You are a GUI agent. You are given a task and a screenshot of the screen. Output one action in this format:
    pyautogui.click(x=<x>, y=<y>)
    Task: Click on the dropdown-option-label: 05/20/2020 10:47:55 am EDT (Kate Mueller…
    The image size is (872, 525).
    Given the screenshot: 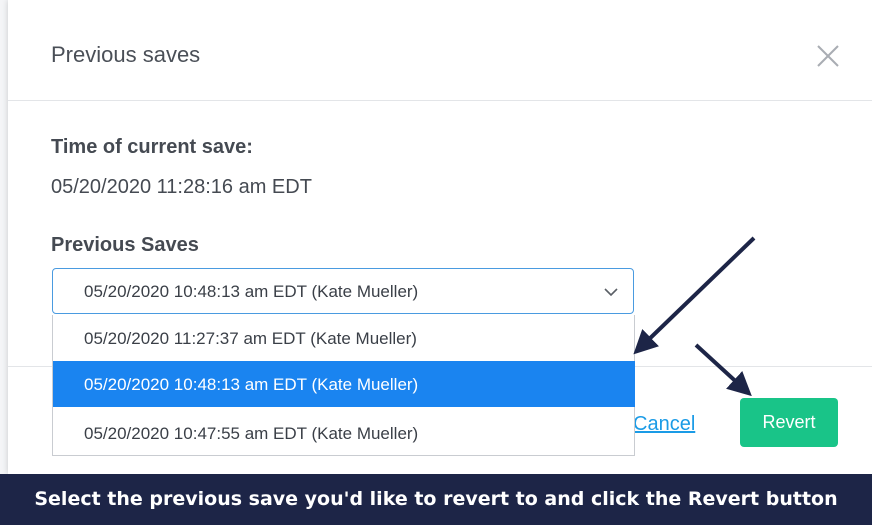 What is the action you would take?
    pyautogui.click(x=251, y=433)
    